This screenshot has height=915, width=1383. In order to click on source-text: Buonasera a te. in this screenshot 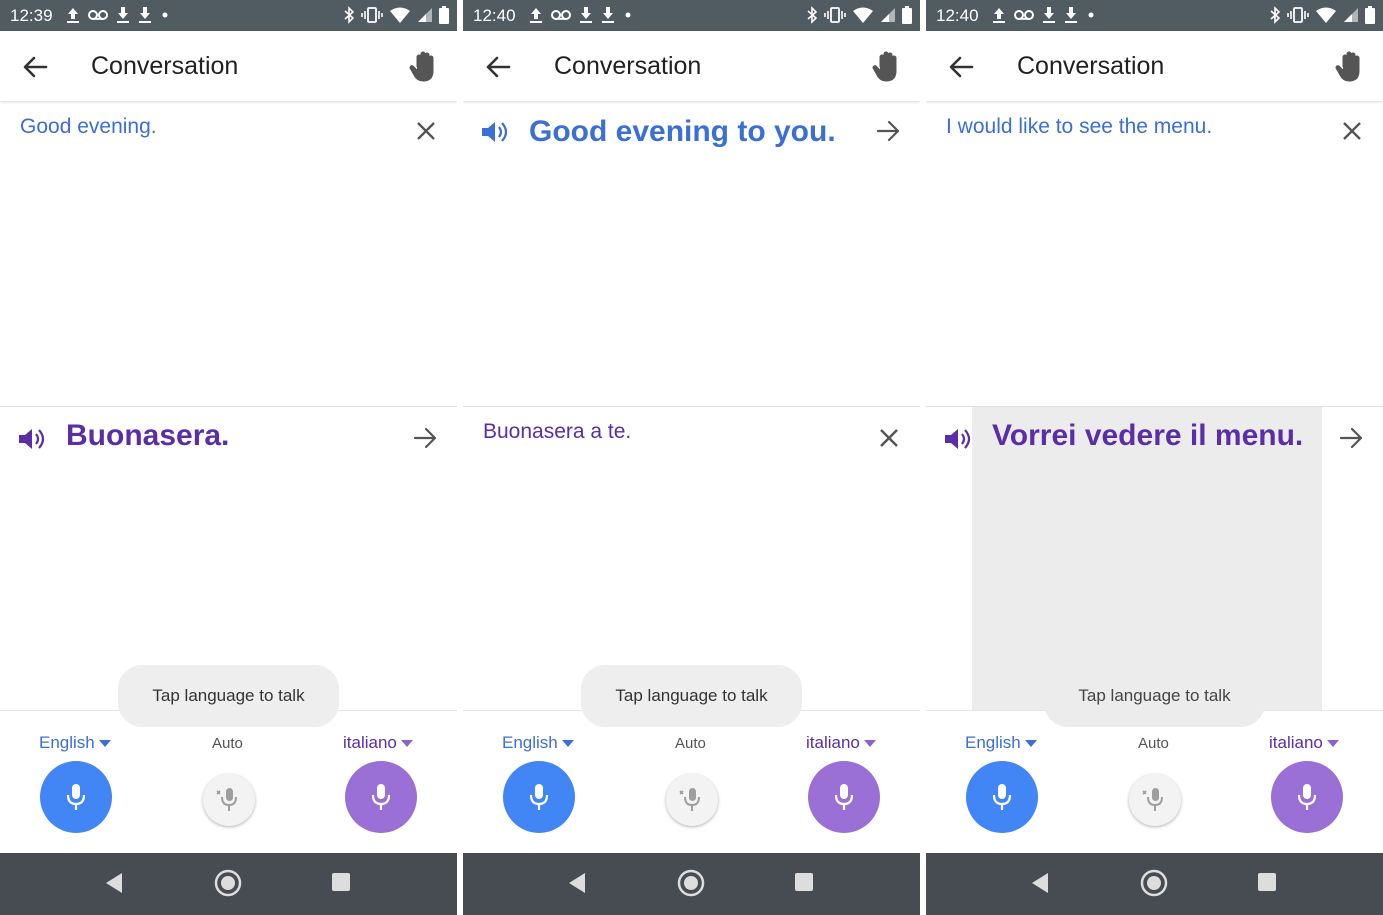, I will do `click(557, 432)`.